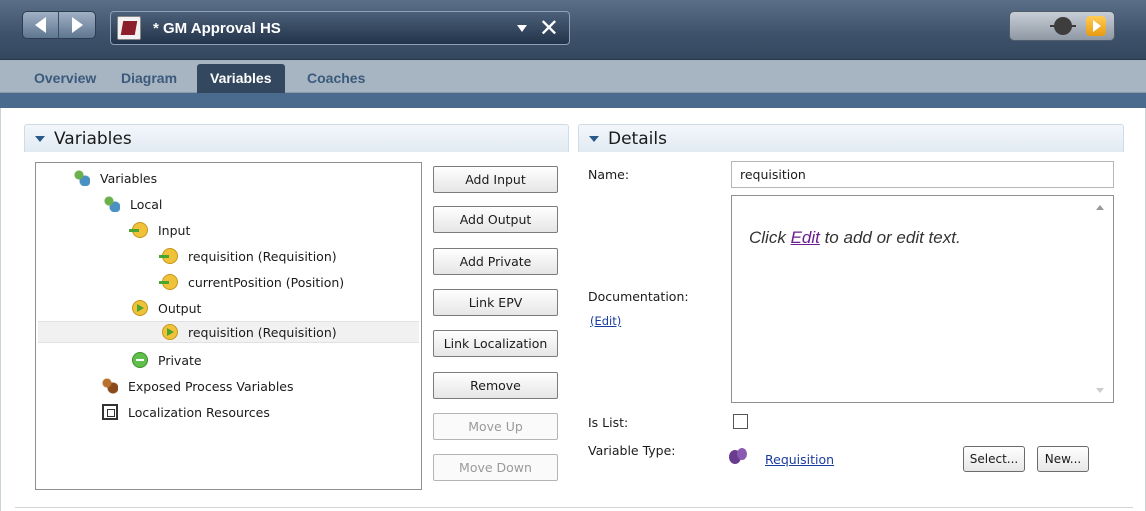  Describe the element at coordinates (266, 282) in the screenshot. I see `tree-item-label: currentPosition (Position)` at that location.